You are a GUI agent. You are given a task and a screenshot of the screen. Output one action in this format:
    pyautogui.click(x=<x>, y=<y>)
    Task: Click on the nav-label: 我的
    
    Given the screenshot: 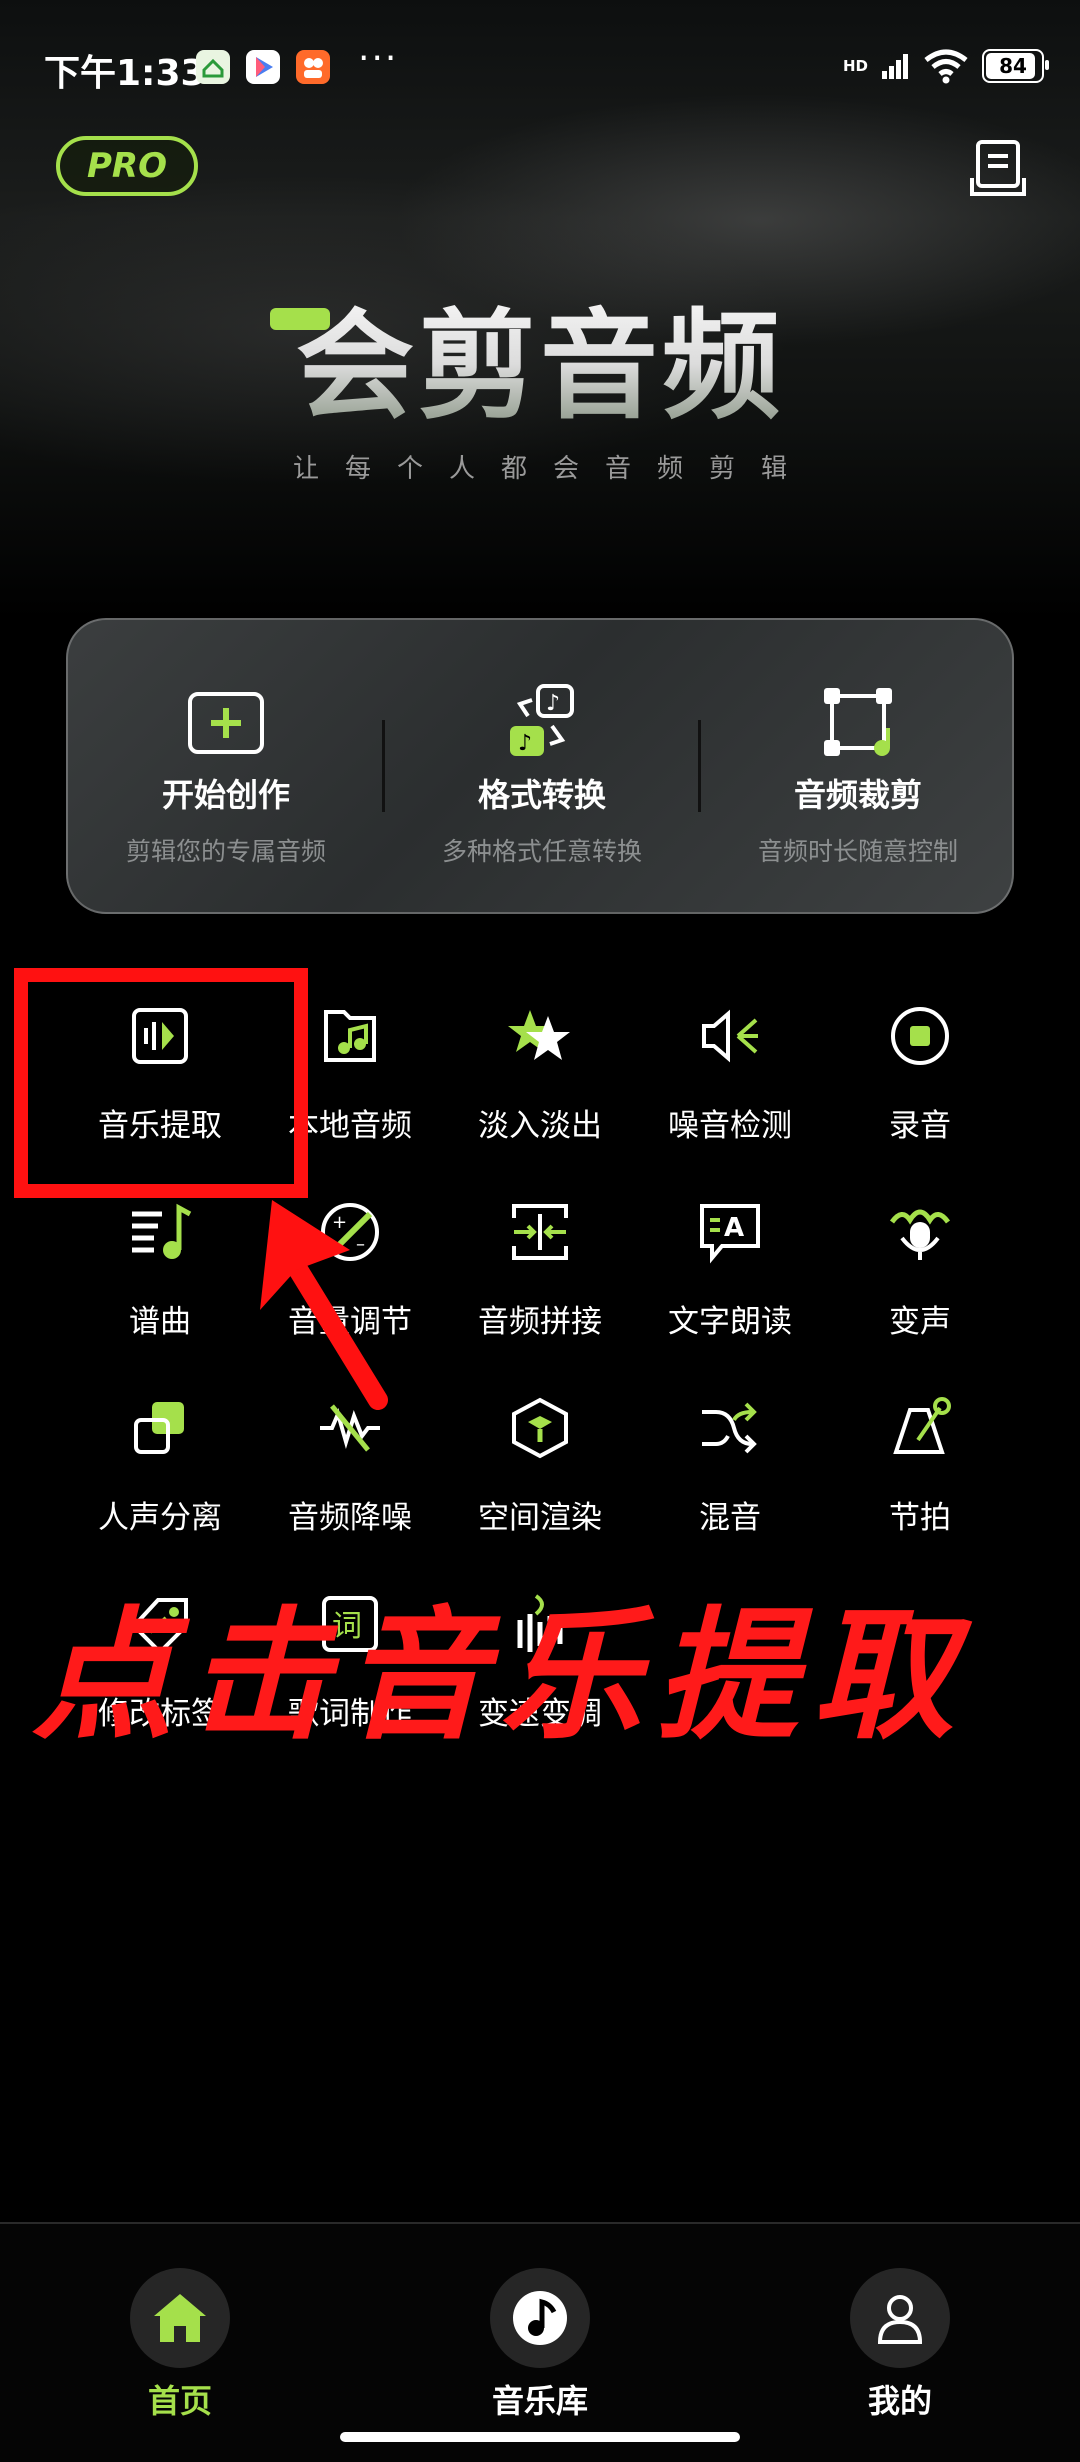 What is the action you would take?
    pyautogui.click(x=899, y=2401)
    